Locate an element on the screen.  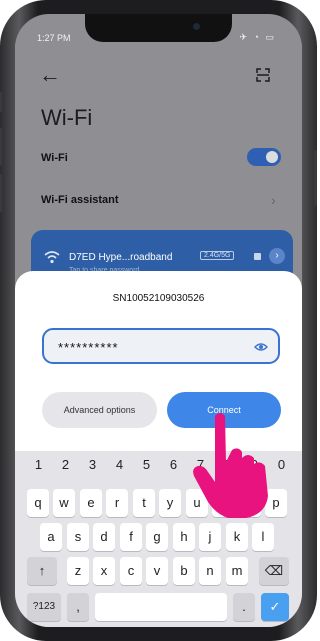
back-arrow-icon: ← is located at coordinates (50, 75).